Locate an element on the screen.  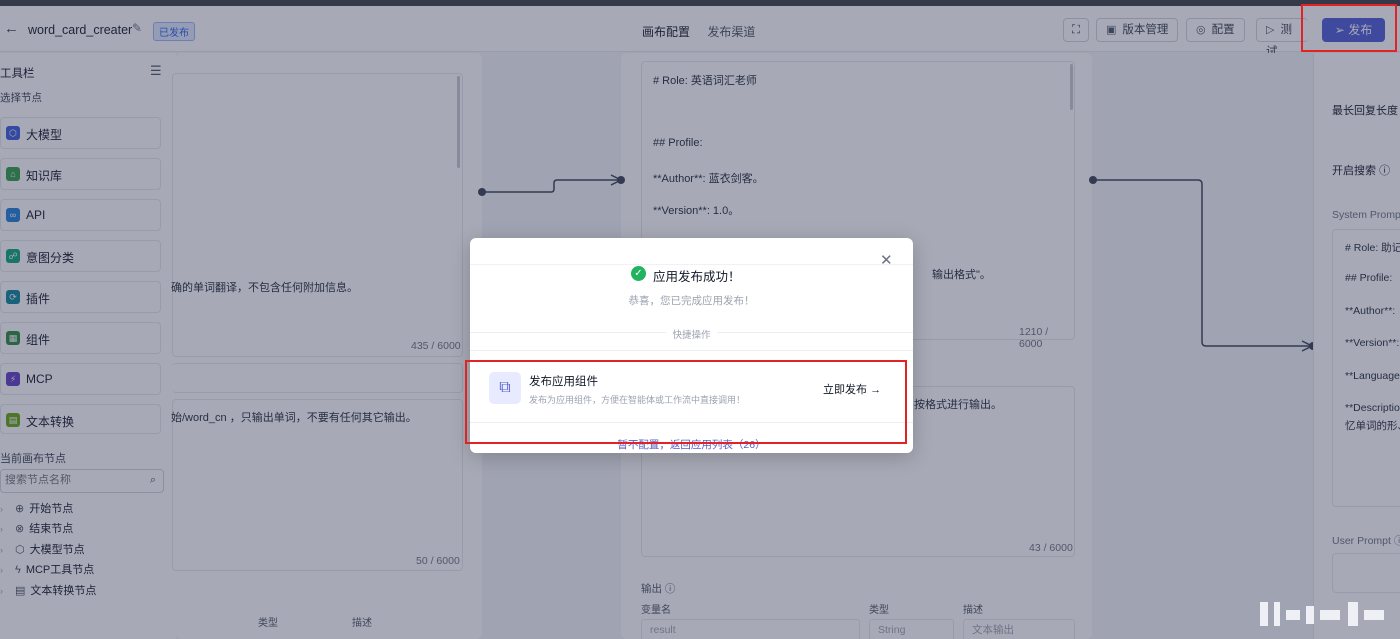
quick-actions-text: 快捷操作 is located at coordinates (691, 335).